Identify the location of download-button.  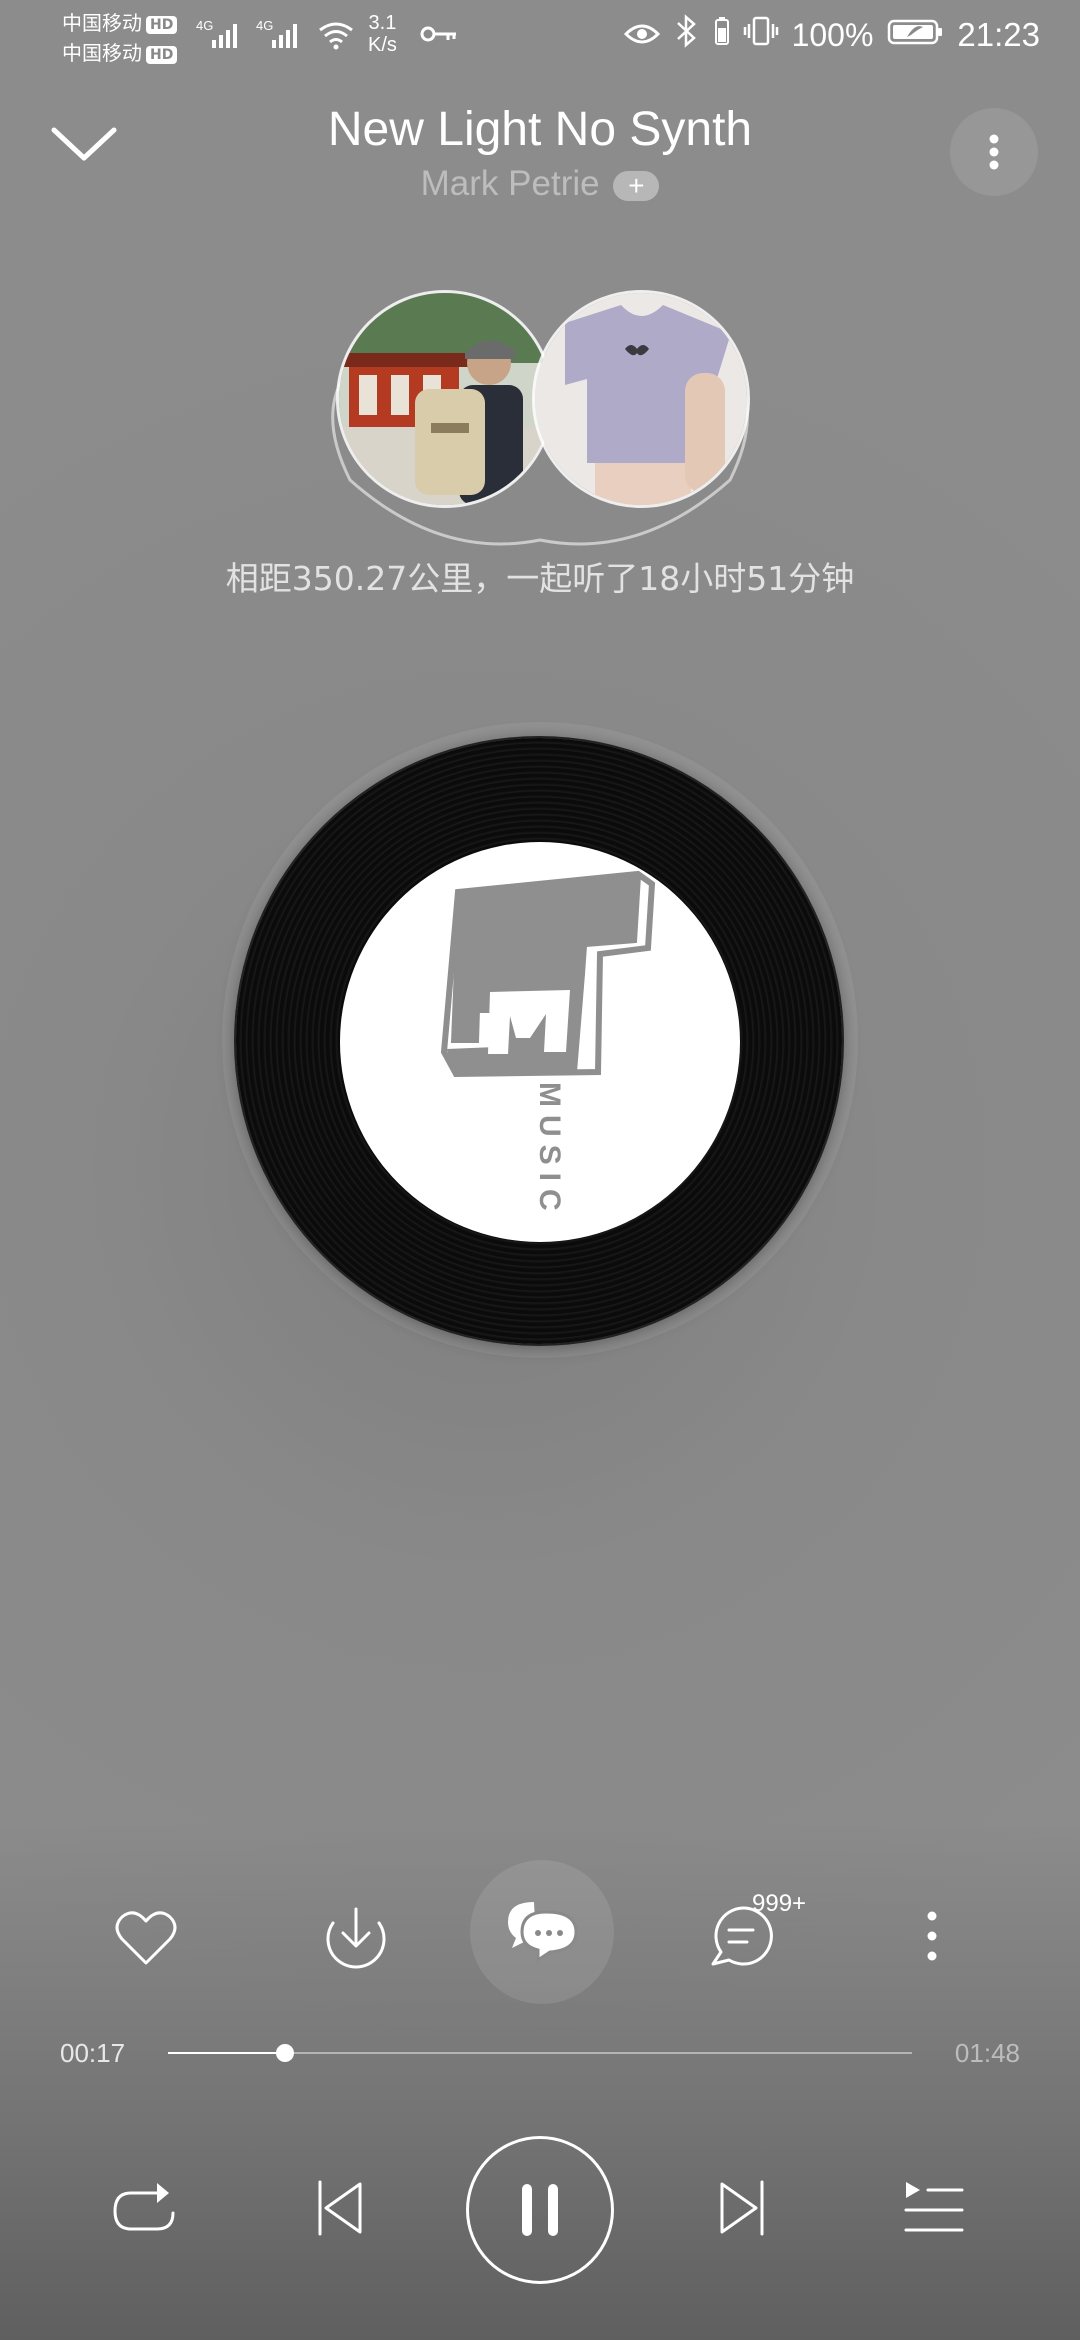
(356, 1934).